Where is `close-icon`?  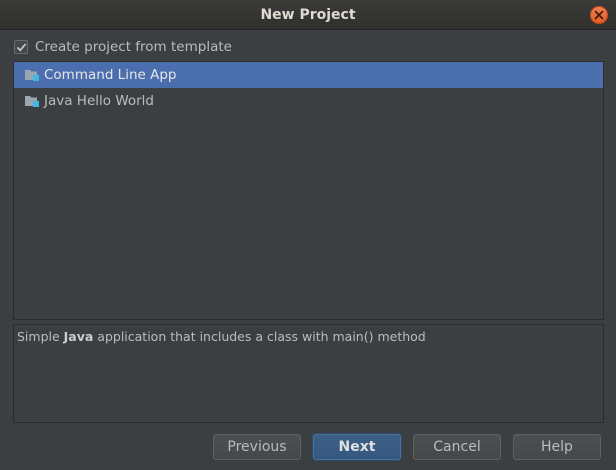 close-icon is located at coordinates (599, 15).